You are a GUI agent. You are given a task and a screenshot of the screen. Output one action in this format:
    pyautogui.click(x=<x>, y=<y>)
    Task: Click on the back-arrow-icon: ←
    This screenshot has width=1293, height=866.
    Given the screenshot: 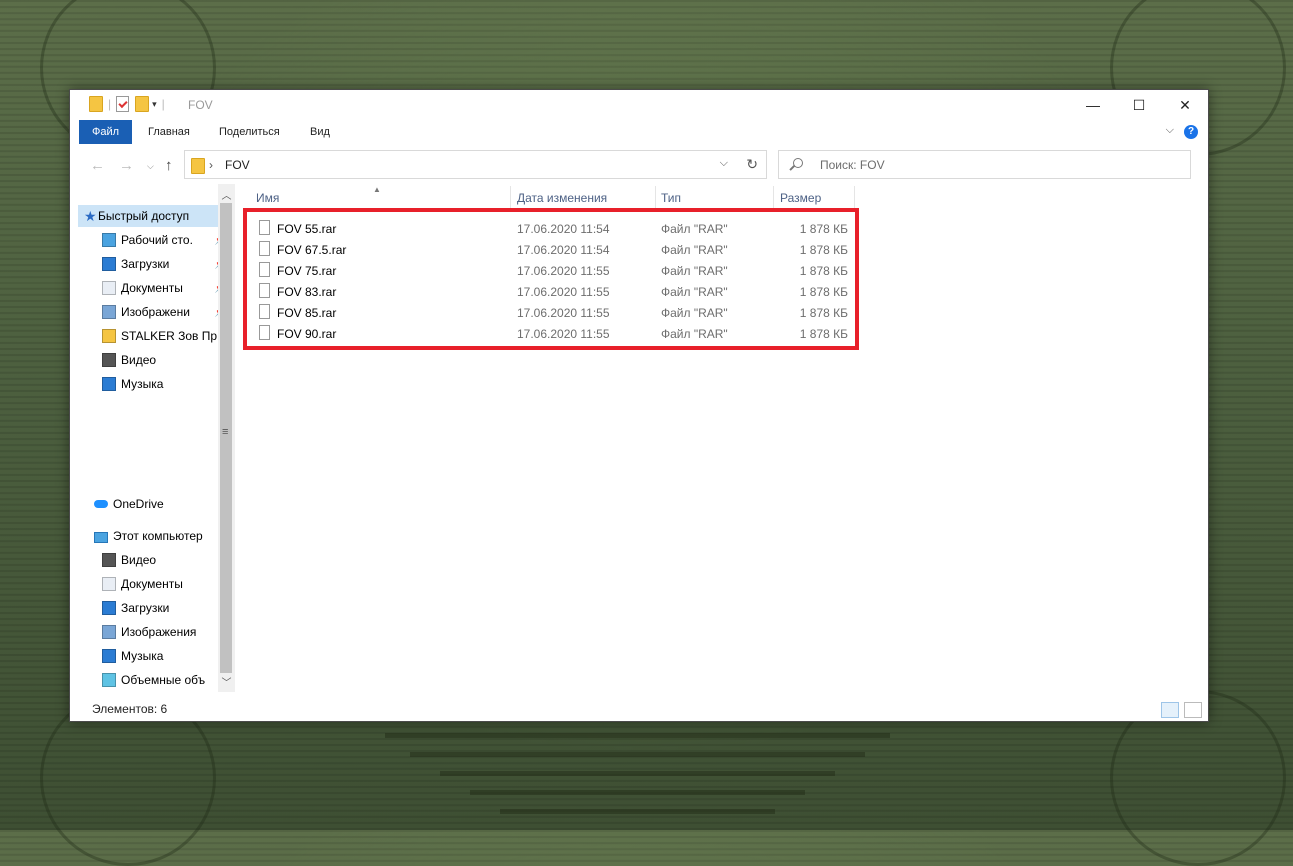 What is the action you would take?
    pyautogui.click(x=97, y=165)
    